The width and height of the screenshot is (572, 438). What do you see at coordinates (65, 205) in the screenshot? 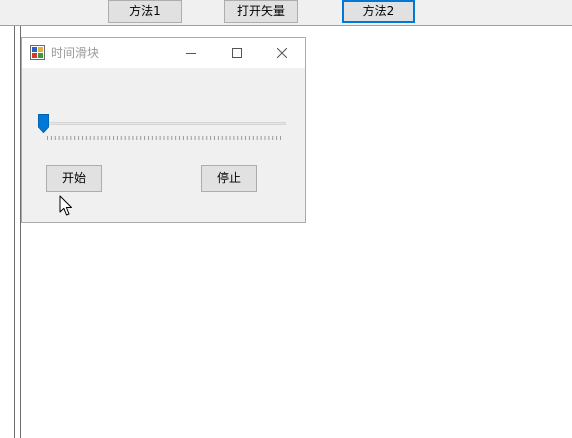
I see `mouse-cursor-icon` at bounding box center [65, 205].